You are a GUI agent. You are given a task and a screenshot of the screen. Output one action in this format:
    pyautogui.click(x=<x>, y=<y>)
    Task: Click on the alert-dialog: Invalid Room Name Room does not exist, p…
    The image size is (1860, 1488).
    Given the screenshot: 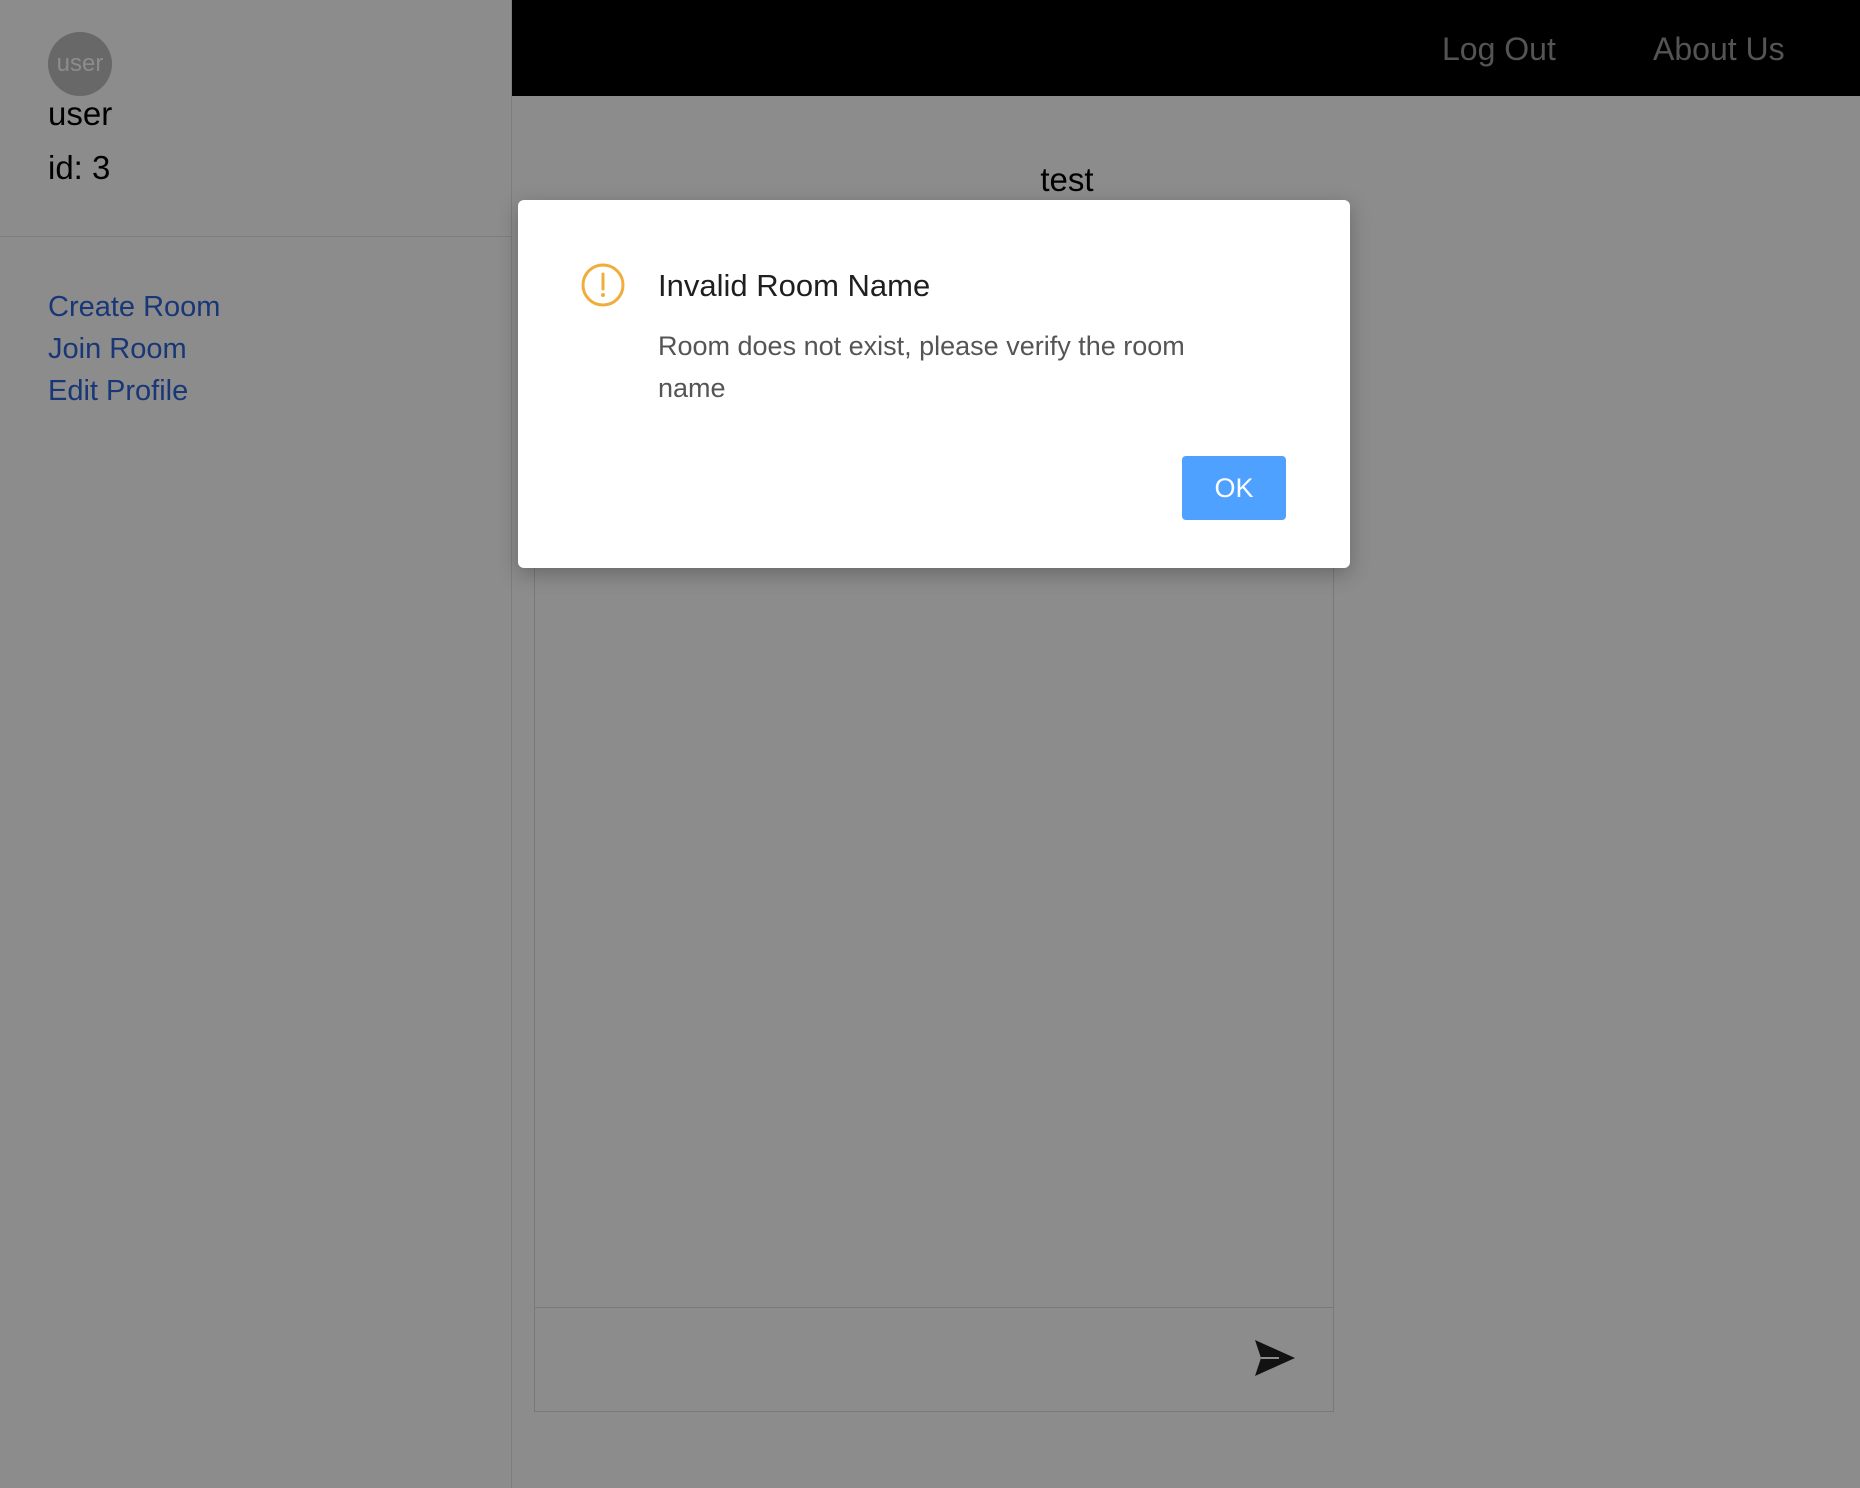 What is the action you would take?
    pyautogui.click(x=934, y=384)
    